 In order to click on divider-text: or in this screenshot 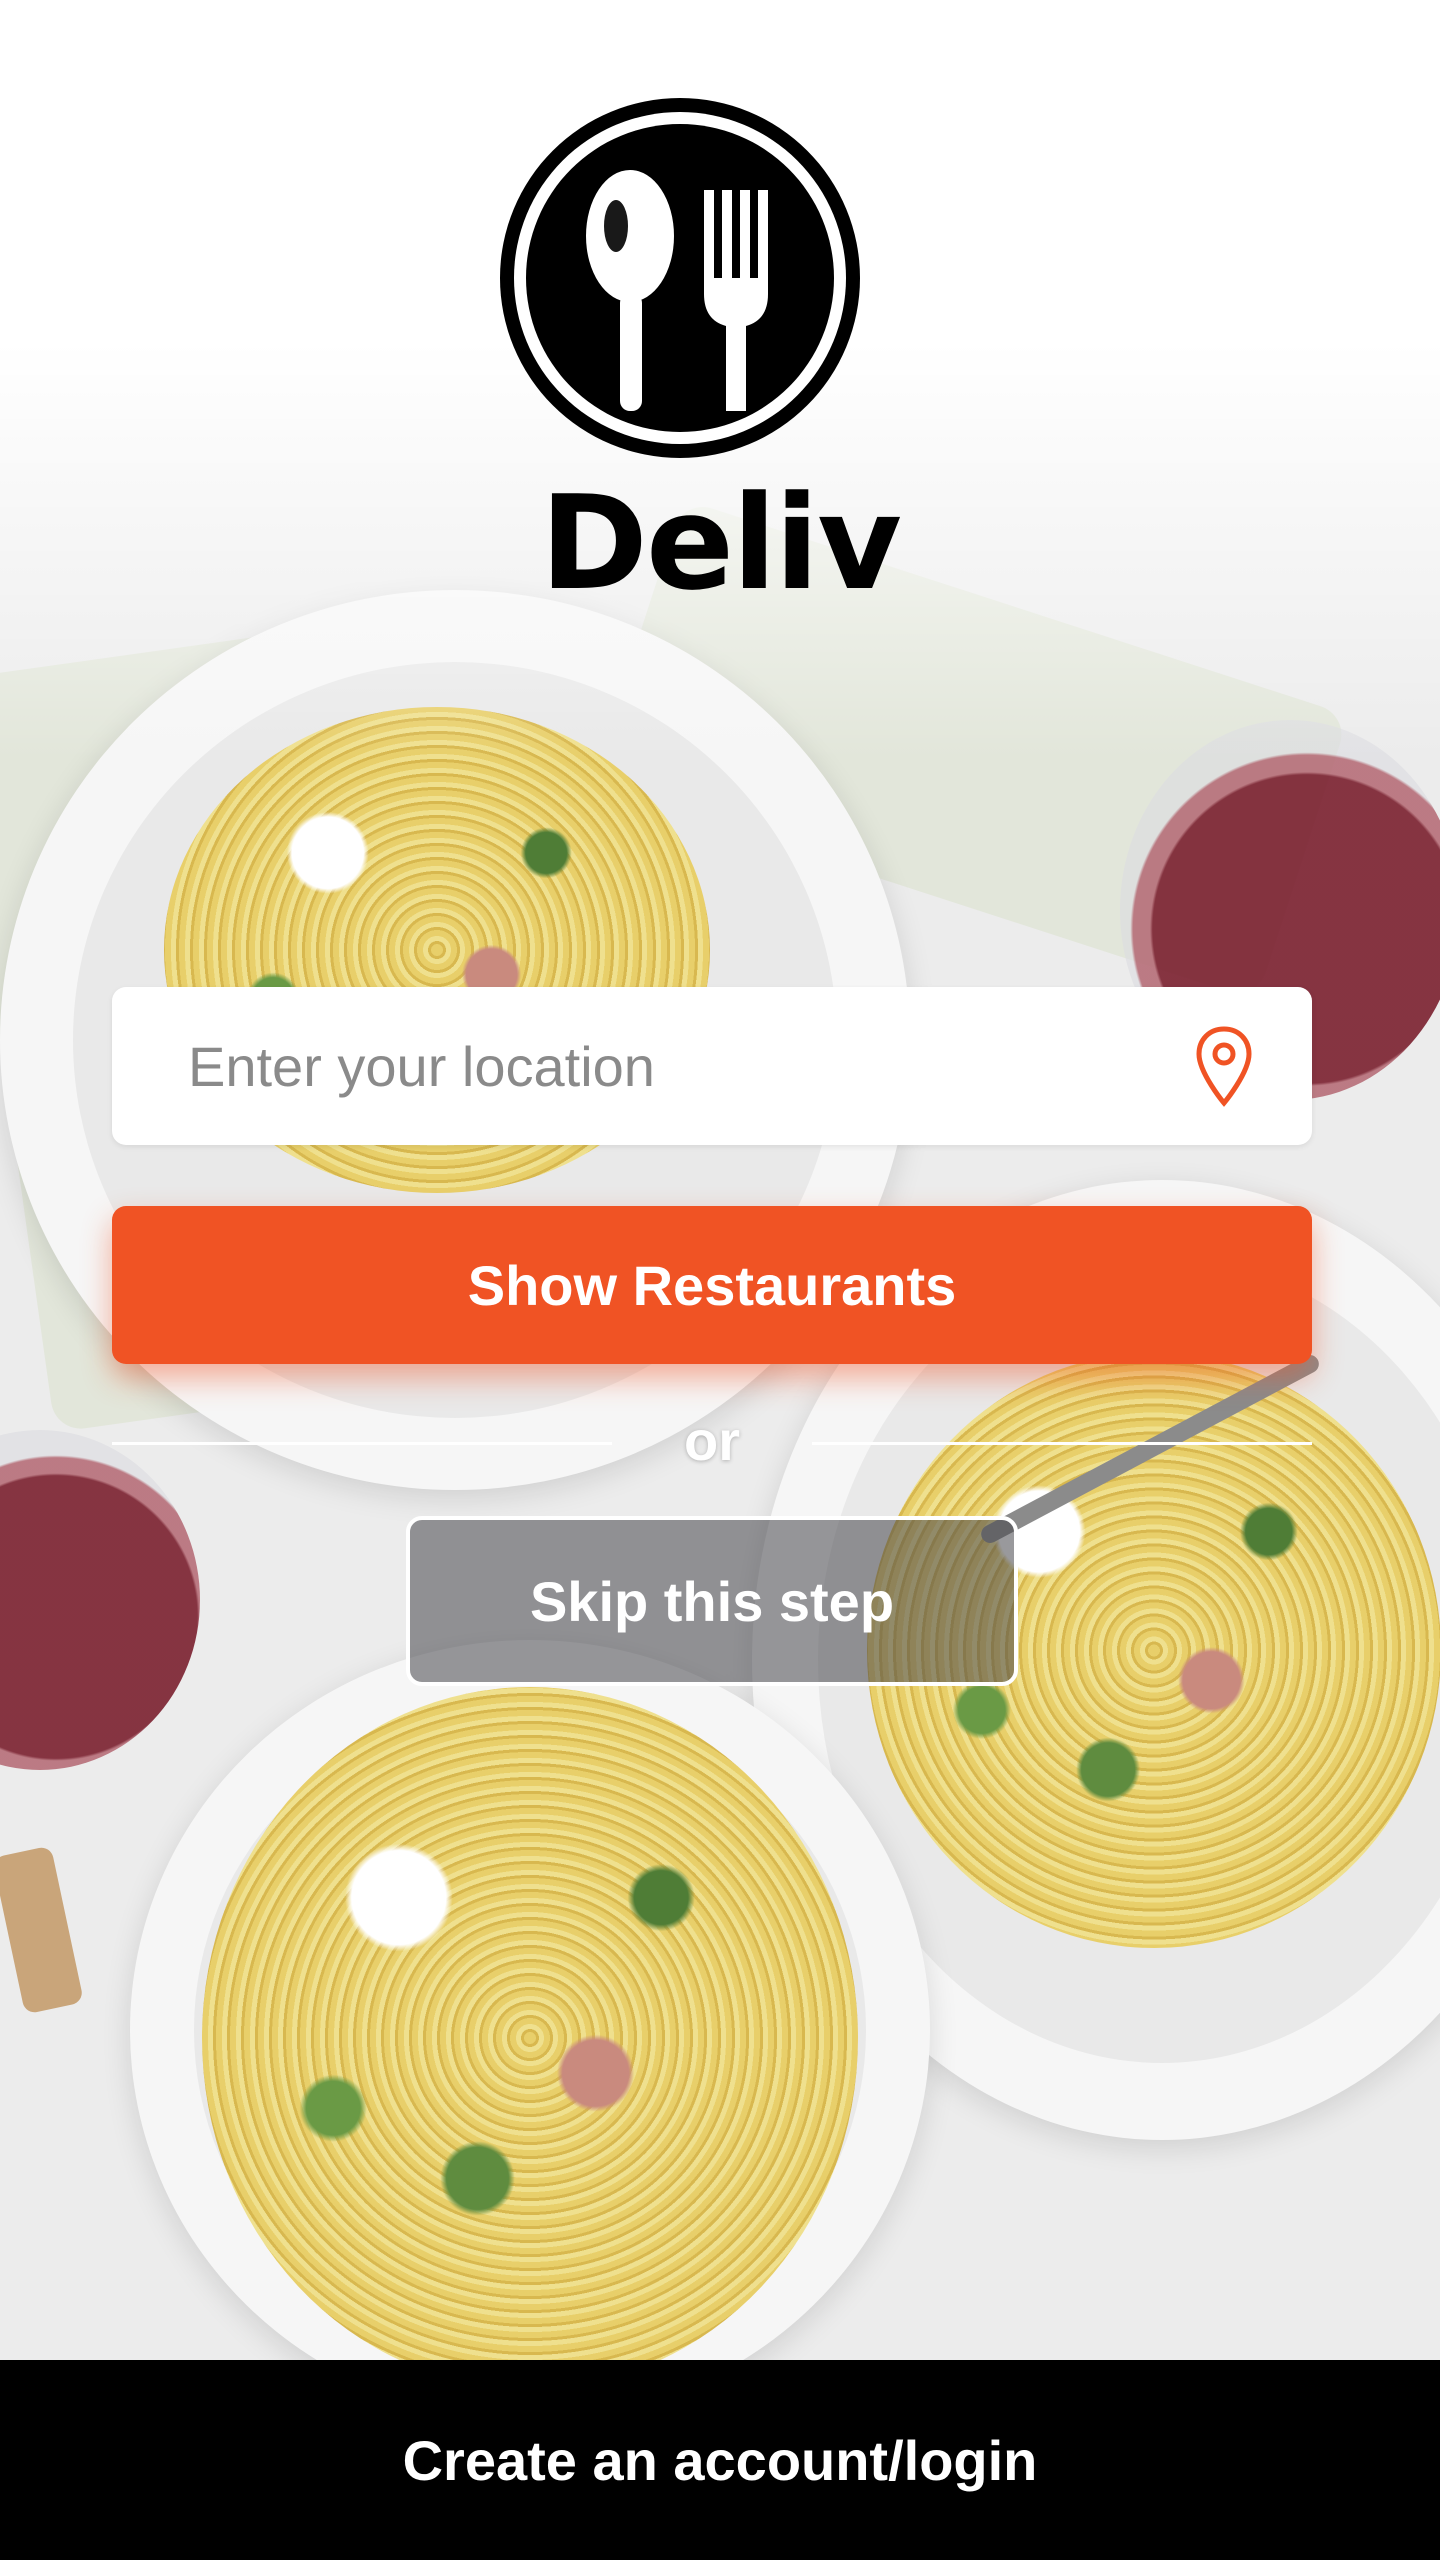, I will do `click(712, 1440)`.